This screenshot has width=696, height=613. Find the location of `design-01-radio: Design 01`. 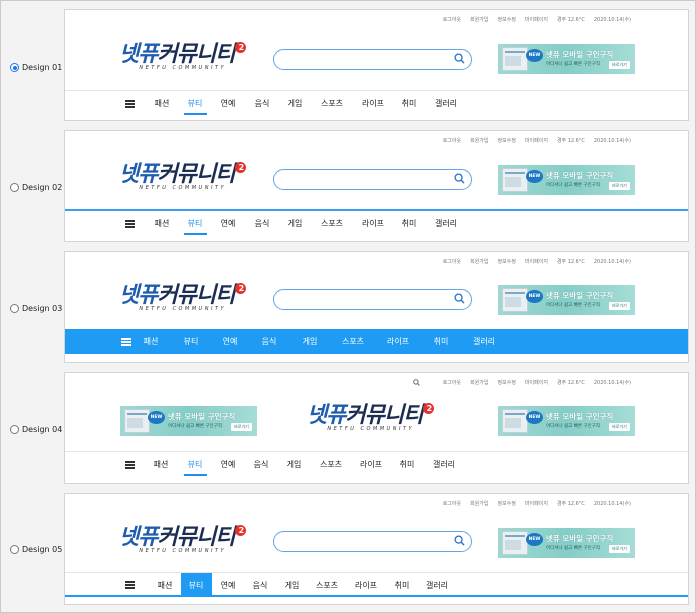

design-01-radio: Design 01 is located at coordinates (36, 67).